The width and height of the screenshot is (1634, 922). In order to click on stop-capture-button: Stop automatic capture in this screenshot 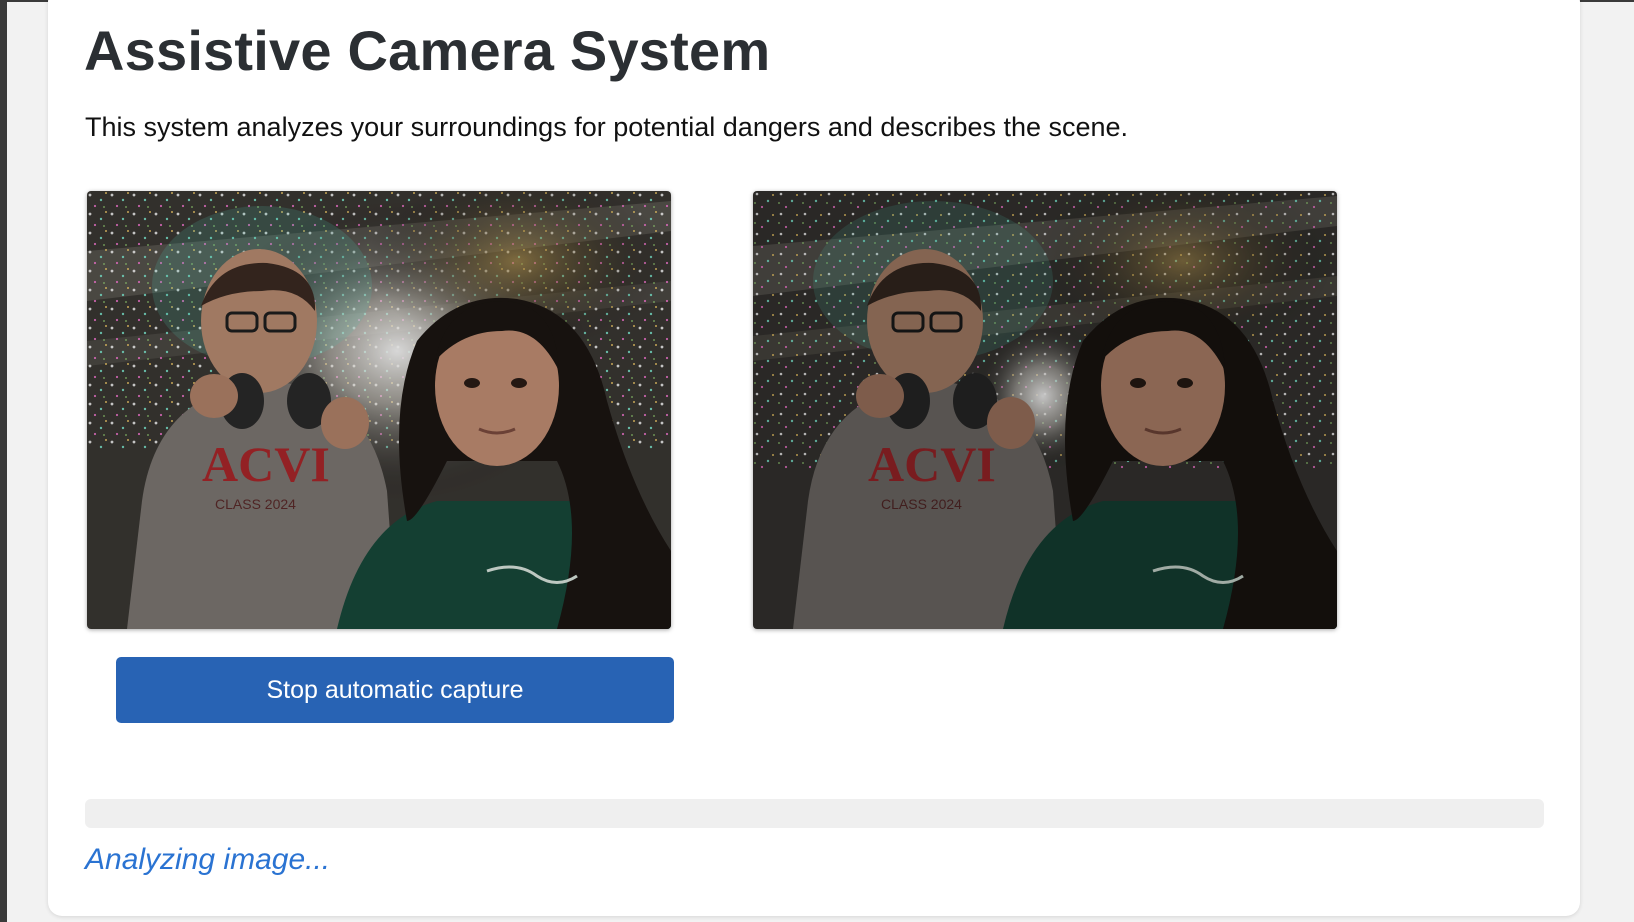, I will do `click(395, 690)`.